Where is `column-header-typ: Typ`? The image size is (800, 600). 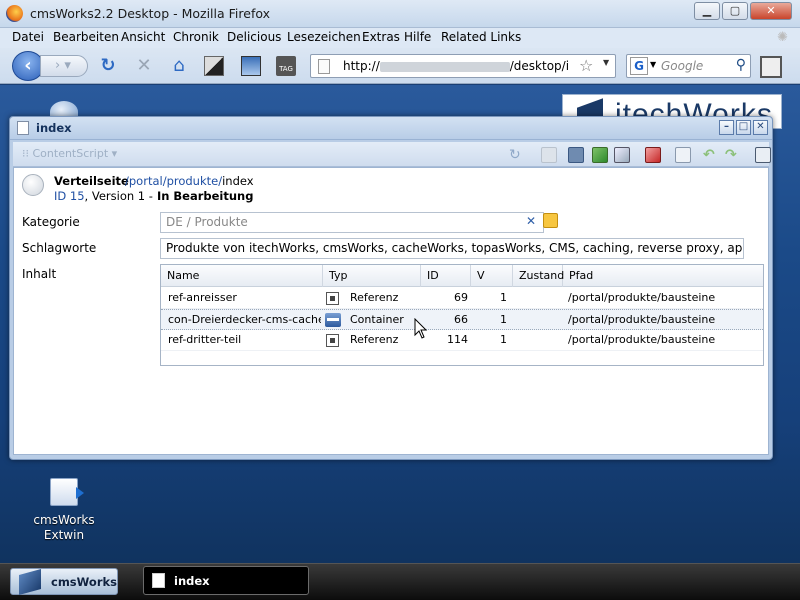 column-header-typ: Typ is located at coordinates (372, 276).